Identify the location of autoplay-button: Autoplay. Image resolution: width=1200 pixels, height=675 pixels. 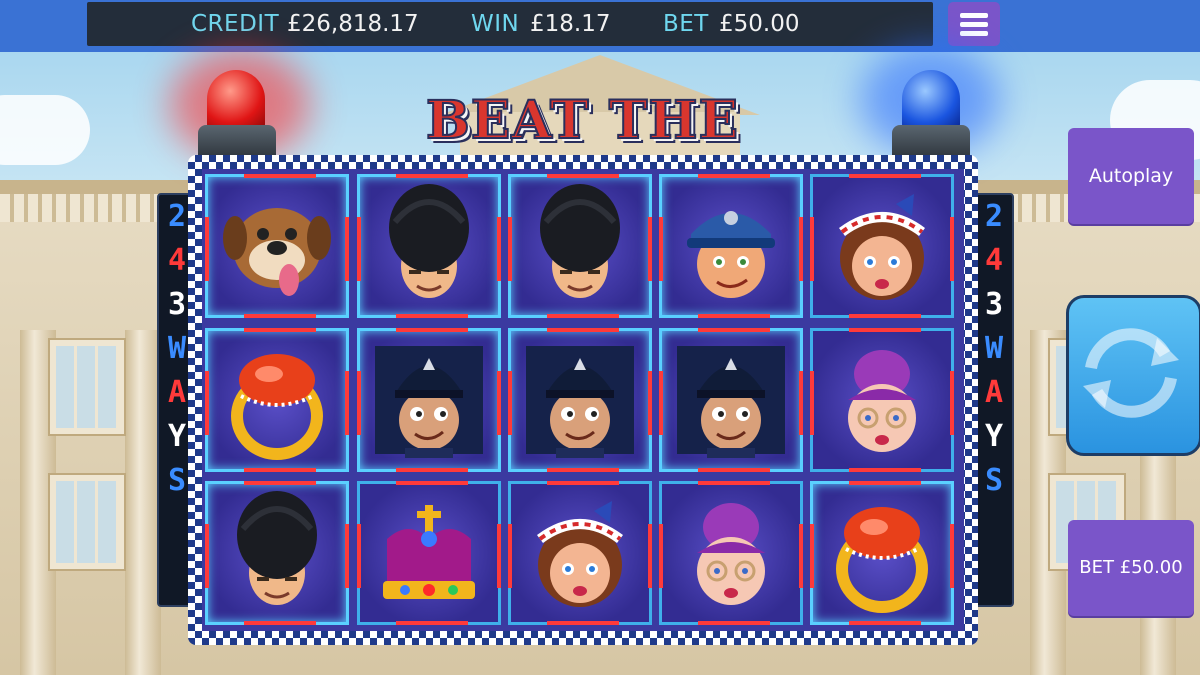
(1131, 176).